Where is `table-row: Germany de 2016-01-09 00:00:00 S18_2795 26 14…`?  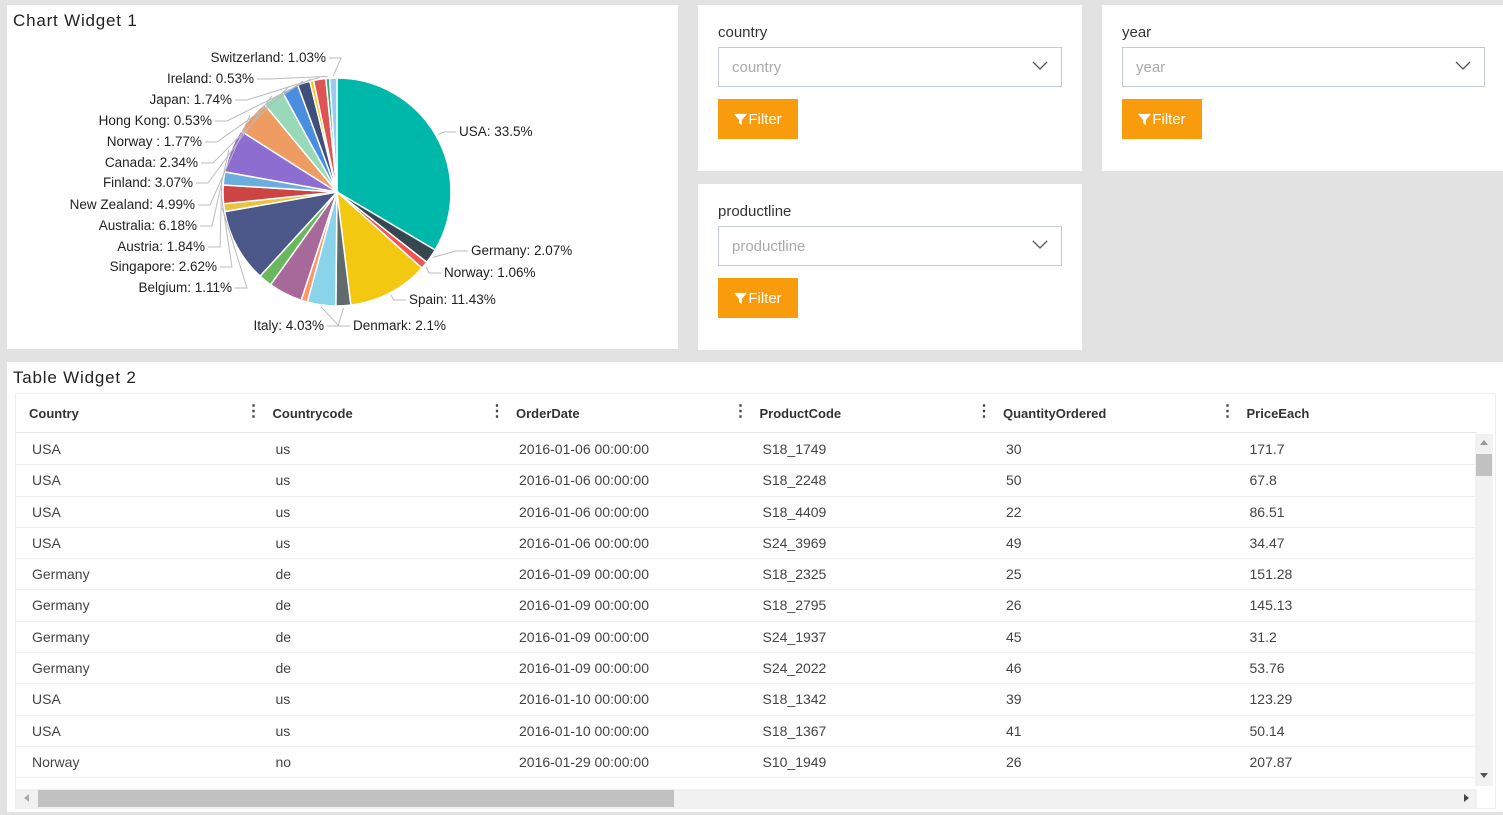
table-row: Germany de 2016-01-09 00:00:00 S18_2795 26 14… is located at coordinates (746, 606).